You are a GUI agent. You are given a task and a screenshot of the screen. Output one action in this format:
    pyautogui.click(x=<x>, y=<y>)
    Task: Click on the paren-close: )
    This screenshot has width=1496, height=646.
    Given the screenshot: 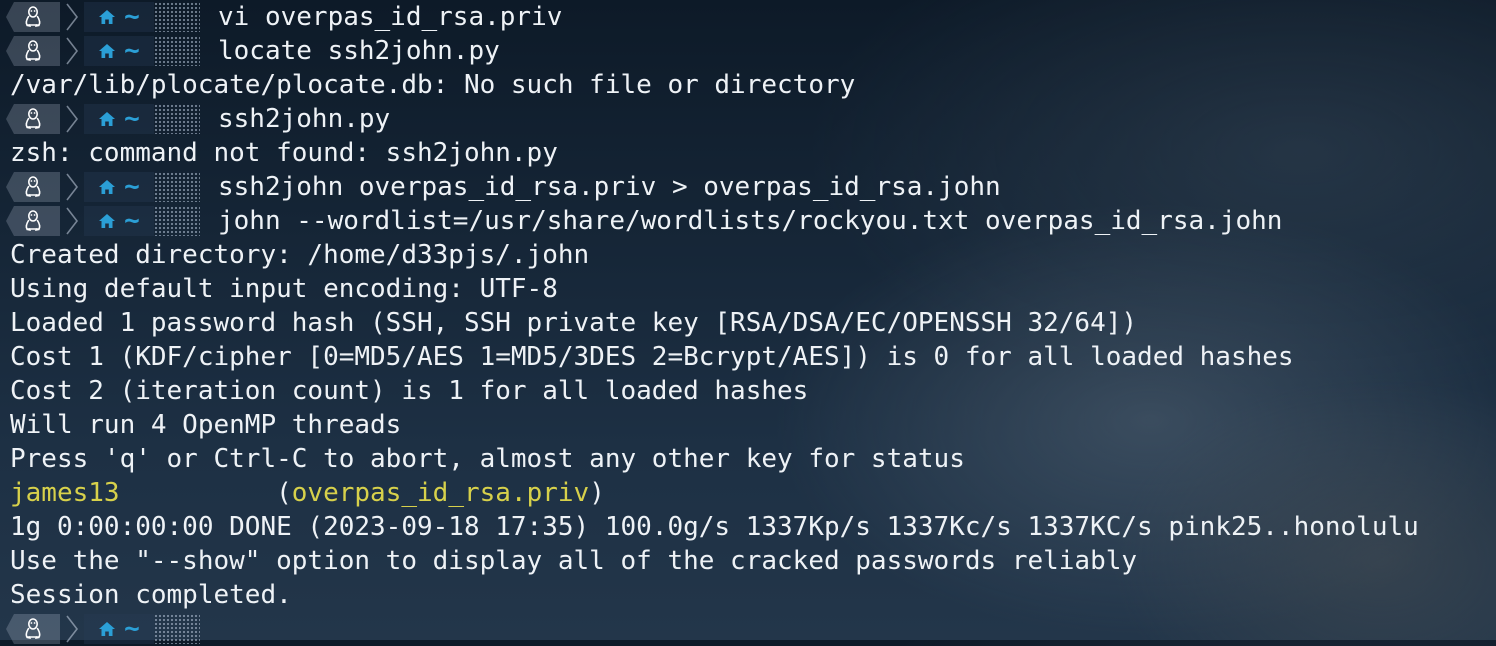 What is the action you would take?
    pyautogui.click(x=597, y=493)
    